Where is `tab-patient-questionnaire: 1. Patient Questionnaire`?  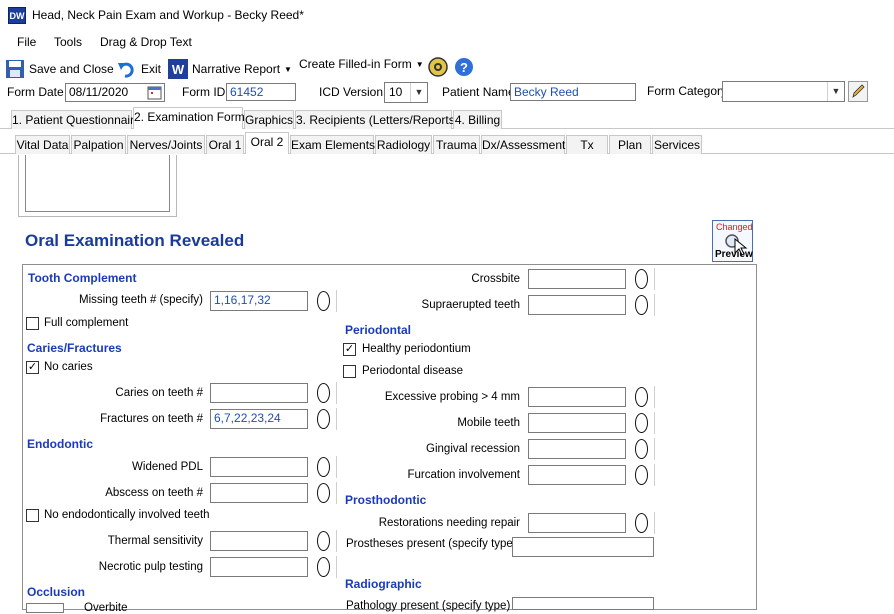
tab-patient-questionnaire: 1. Patient Questionnaire is located at coordinates (76, 119).